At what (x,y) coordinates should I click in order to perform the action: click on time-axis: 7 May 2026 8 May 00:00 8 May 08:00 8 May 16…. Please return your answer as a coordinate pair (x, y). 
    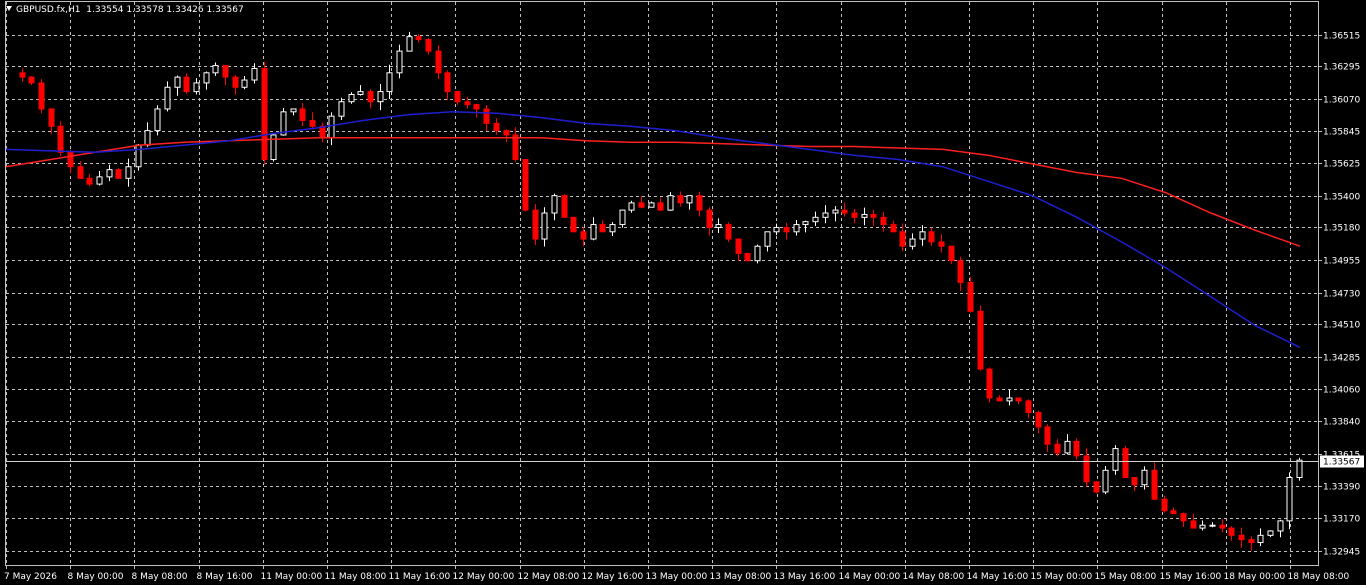
    Looking at the image, I should click on (676, 573).